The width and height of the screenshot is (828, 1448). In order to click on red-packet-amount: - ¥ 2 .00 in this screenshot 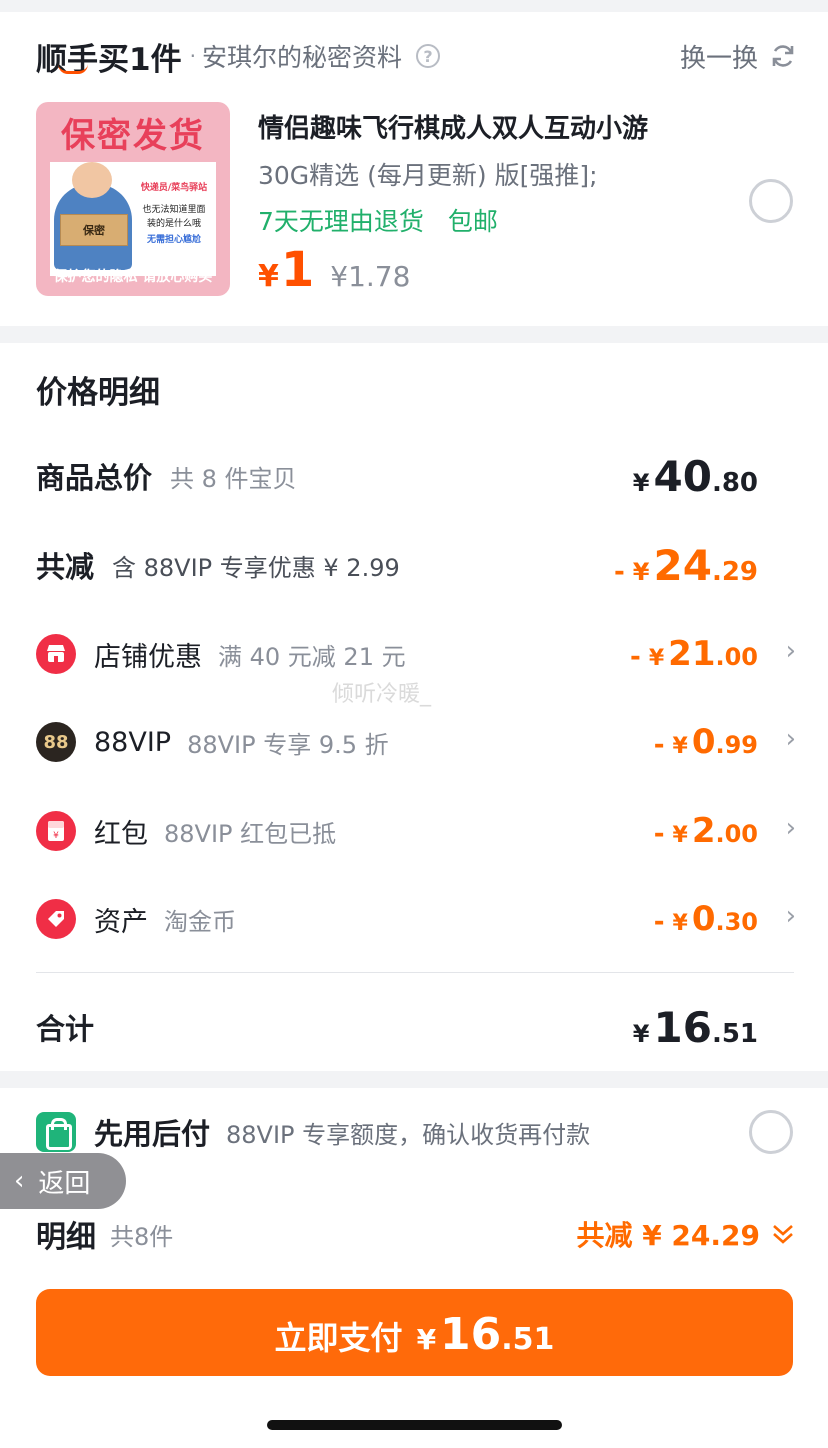, I will do `click(706, 831)`.